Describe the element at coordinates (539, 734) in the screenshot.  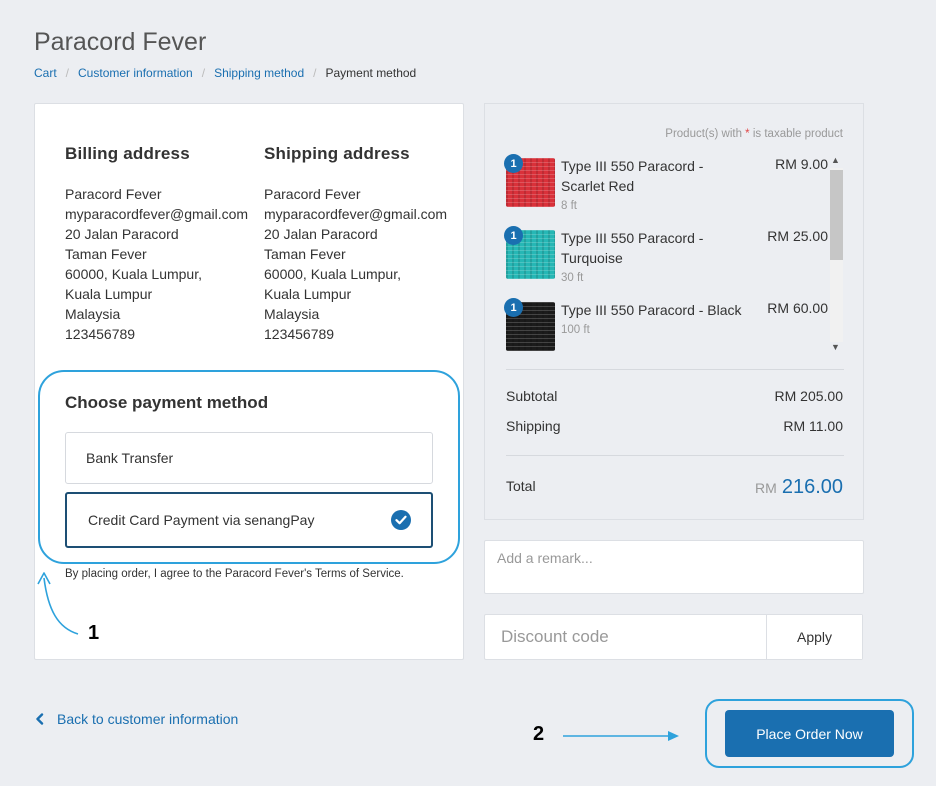
I see `annotation-label-2: 2` at that location.